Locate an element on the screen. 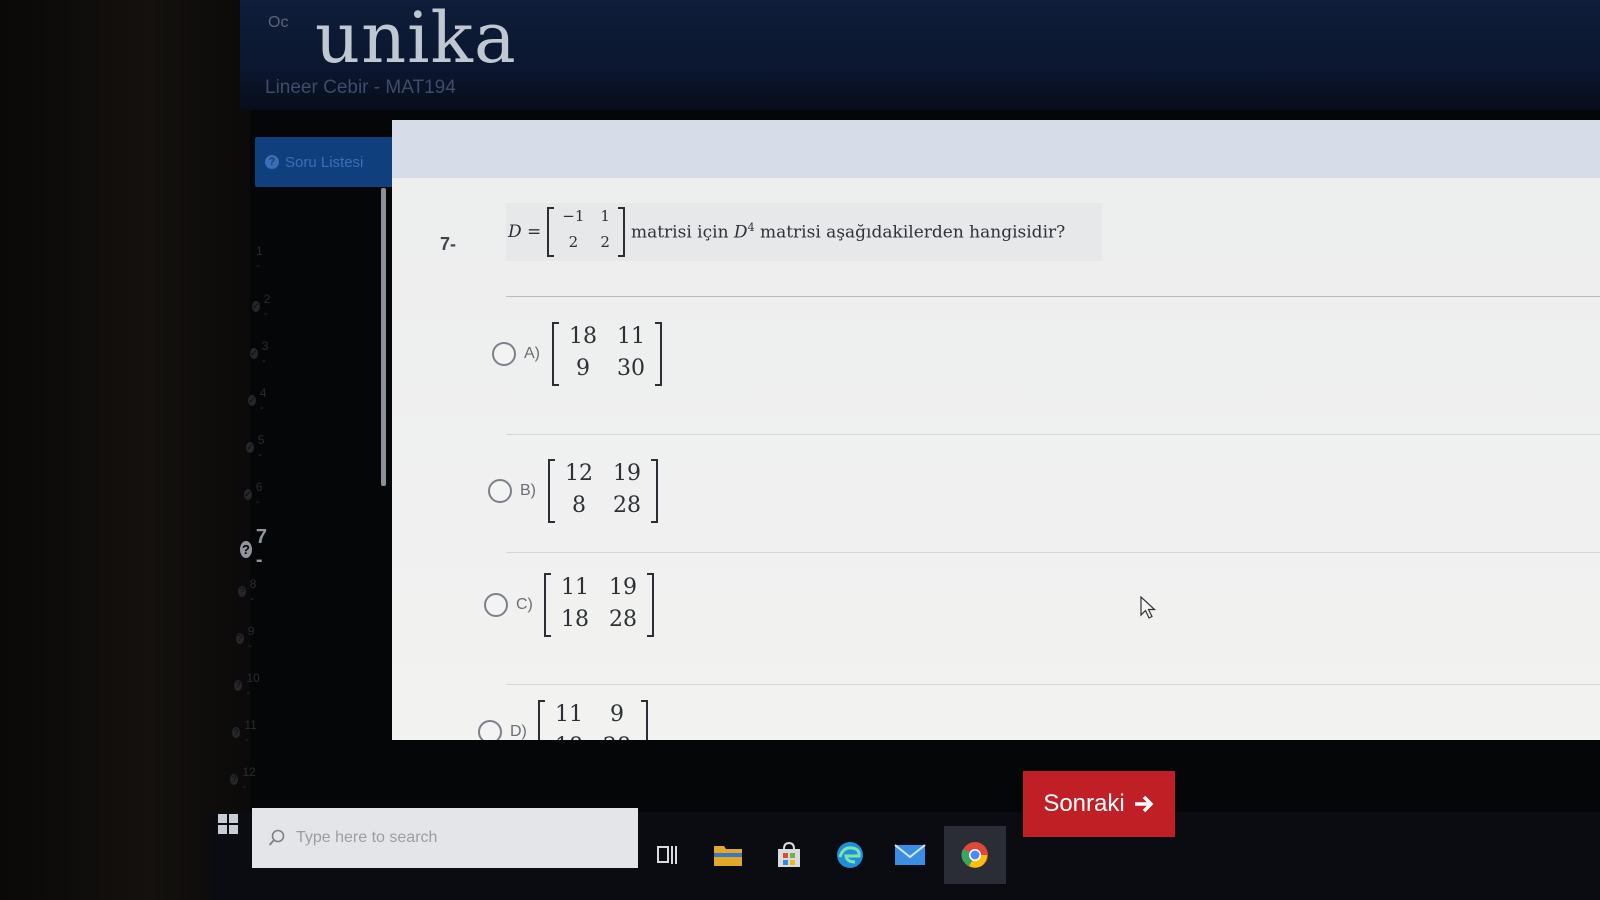 This screenshot has width=1600, height=900. mail-icon is located at coordinates (910, 855).